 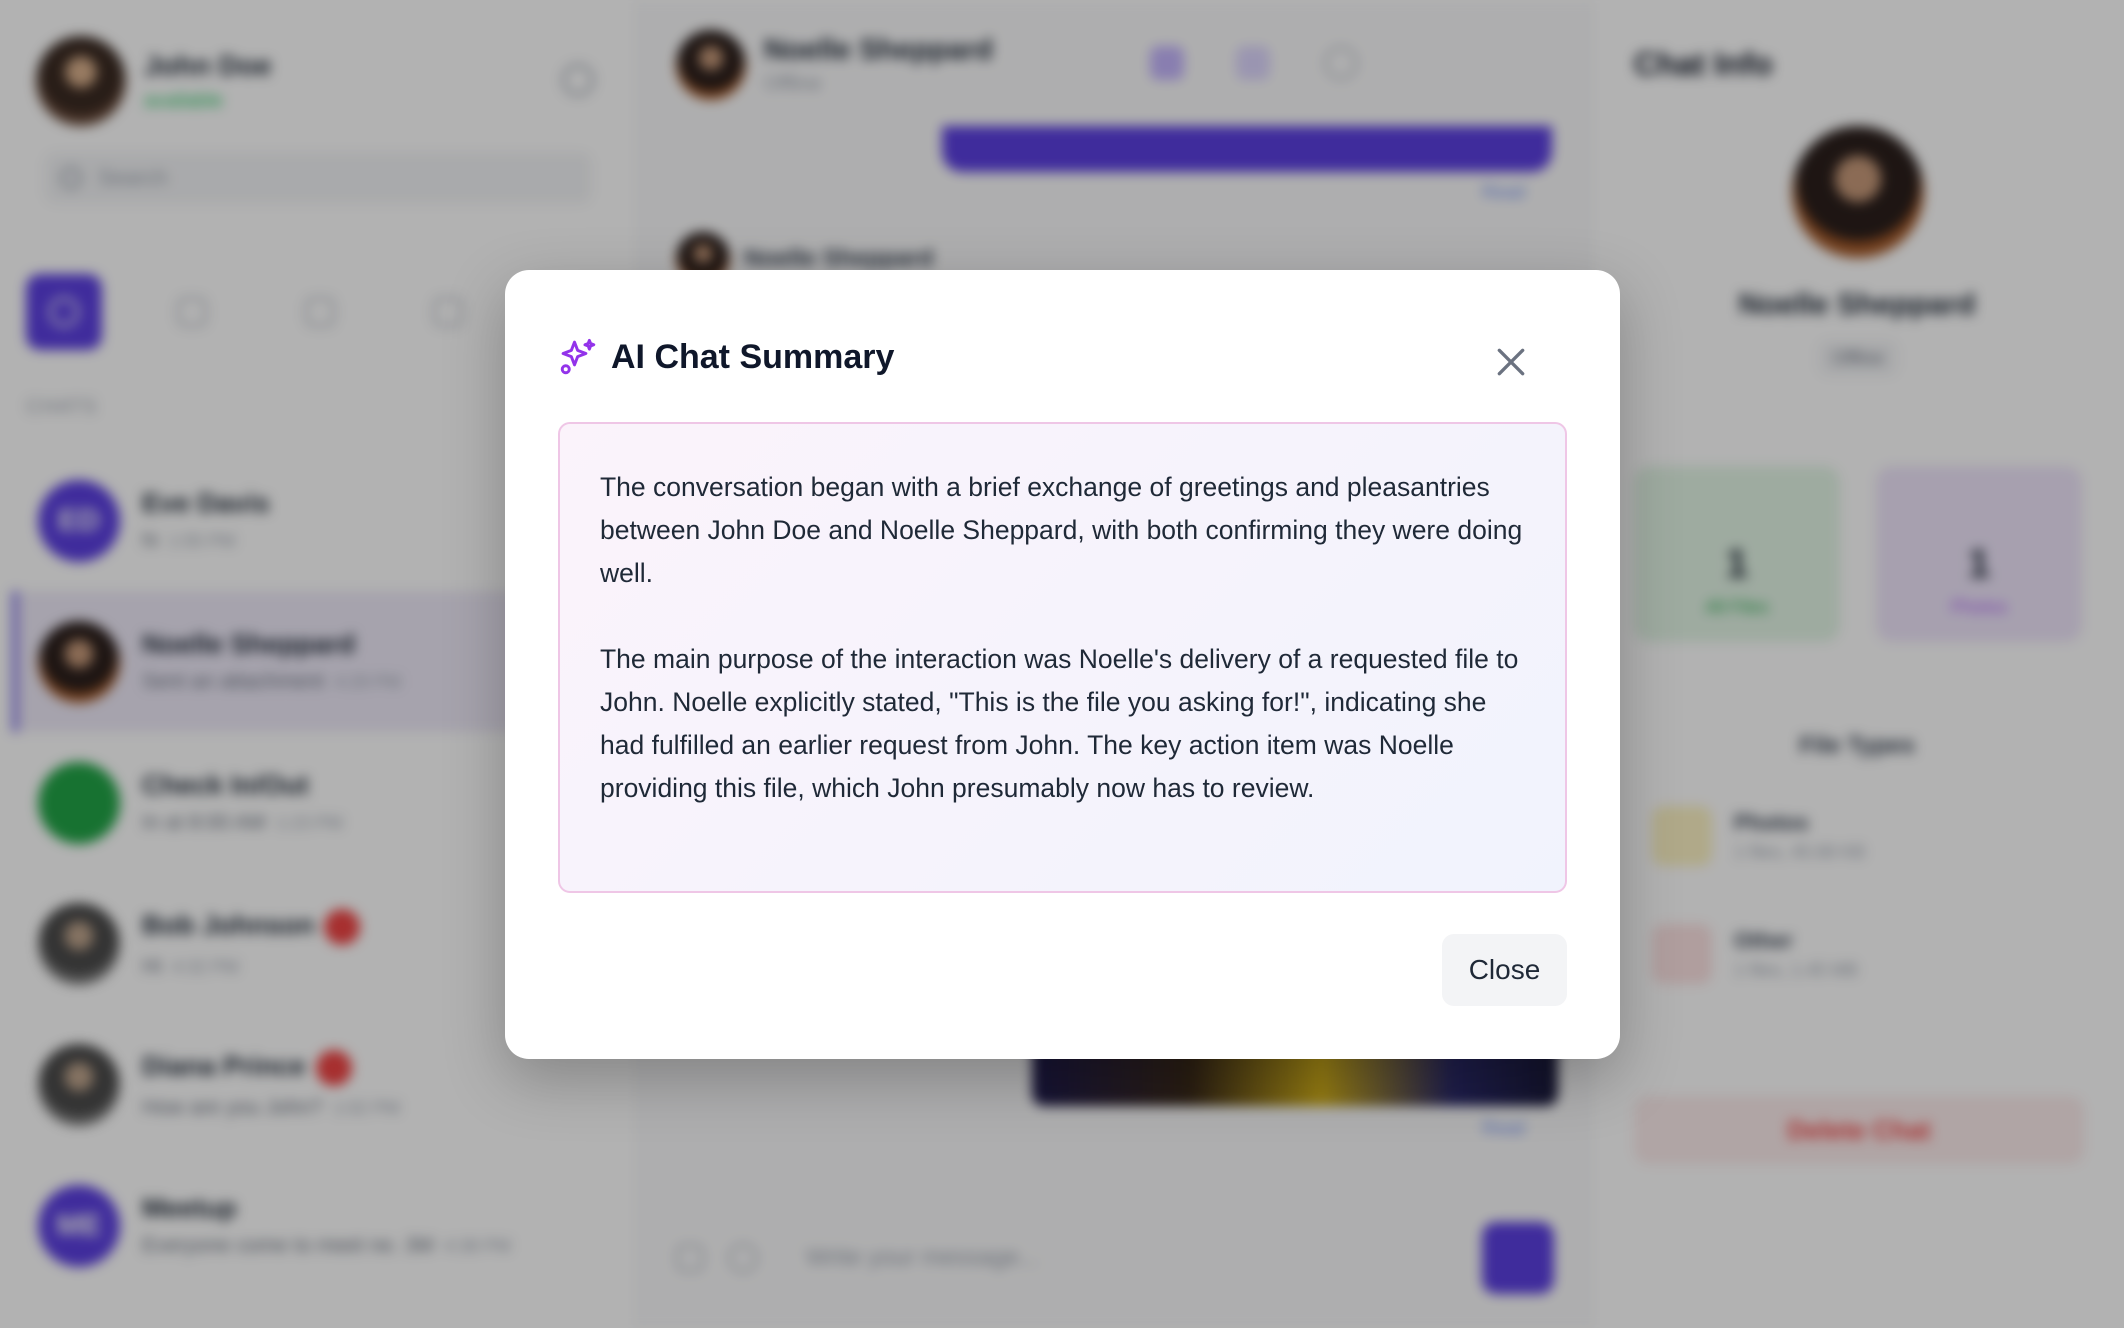 I want to click on modal-title: AI Chat Summary, so click(x=753, y=356).